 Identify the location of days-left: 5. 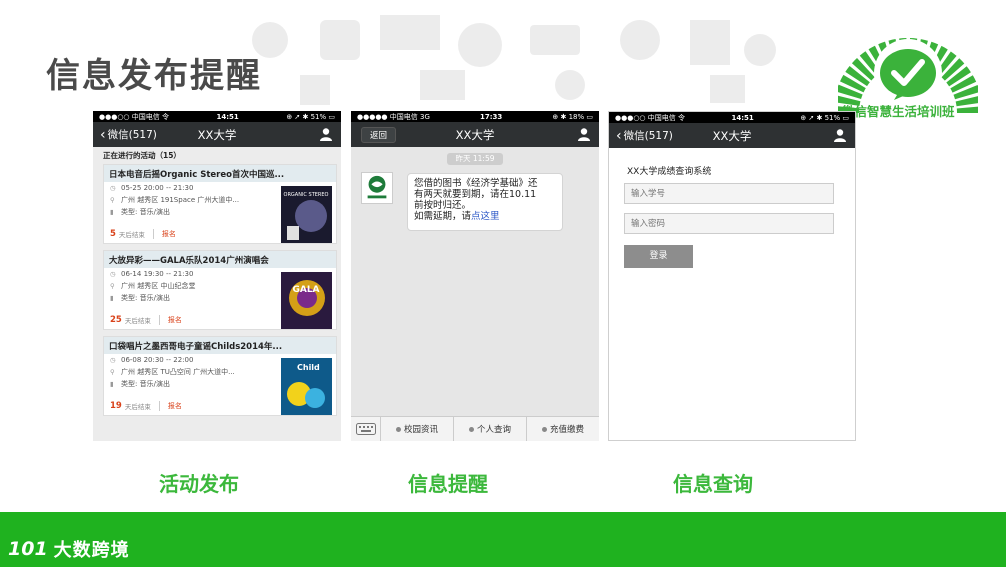
(113, 234).